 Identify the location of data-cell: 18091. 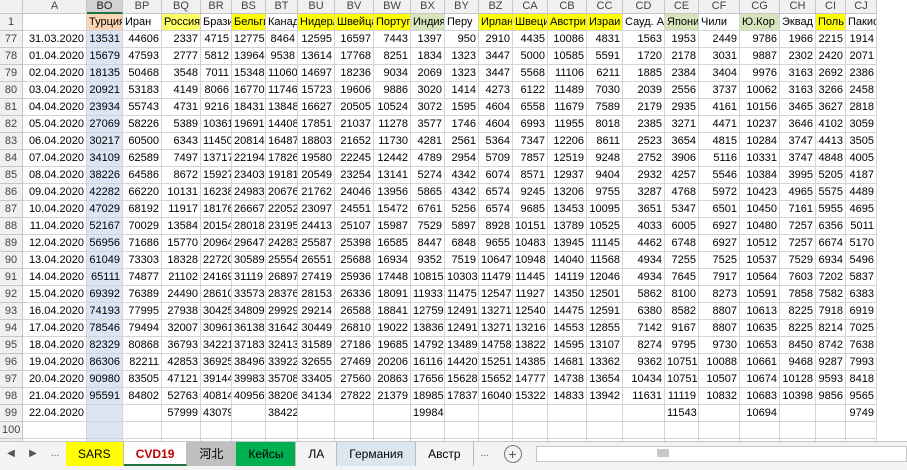
(392, 294).